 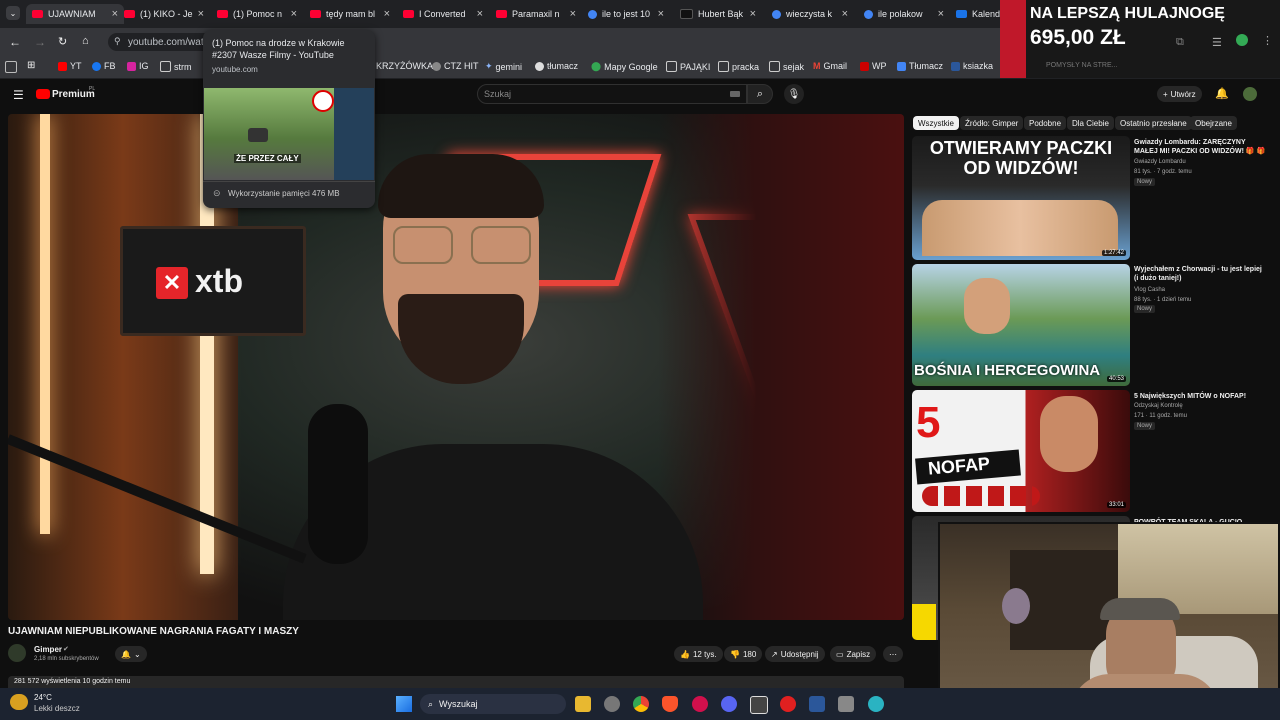 I want to click on word-icon, so click(x=817, y=704).